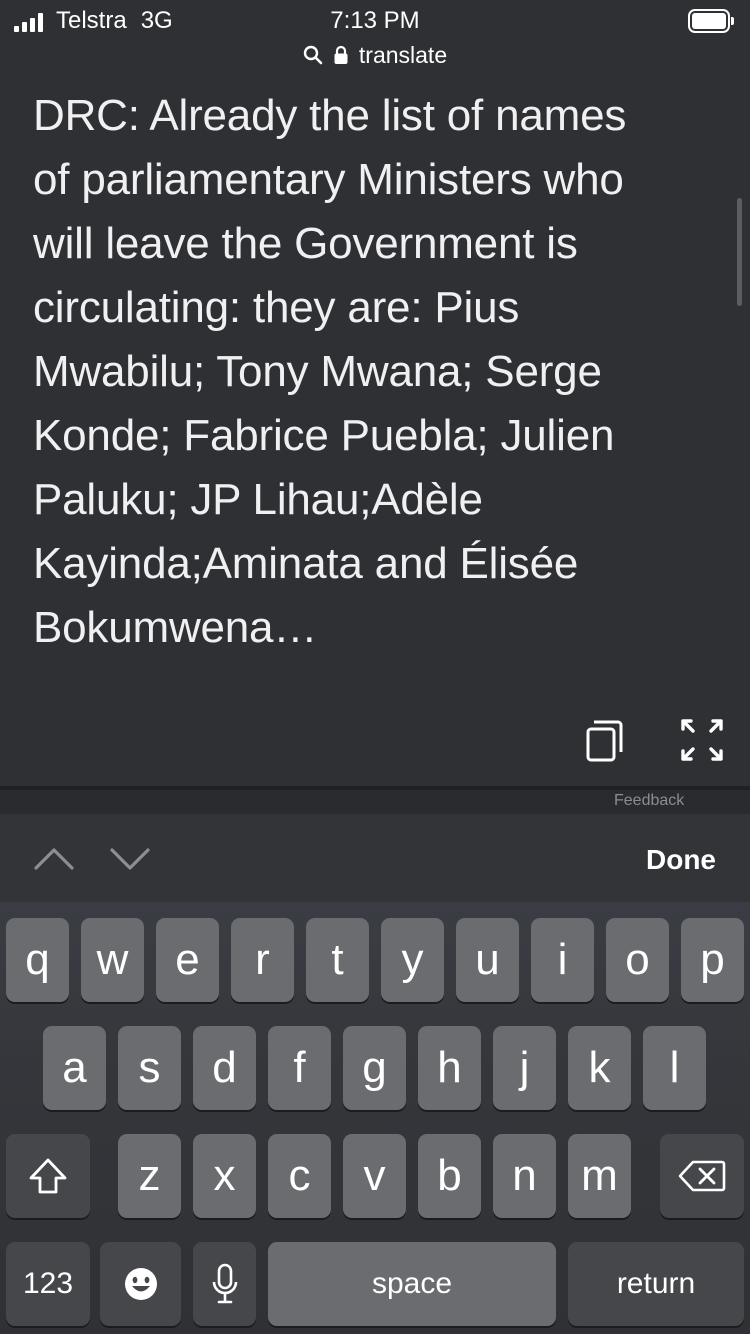 The width and height of the screenshot is (750, 1334). I want to click on key-w: w, so click(112, 960).